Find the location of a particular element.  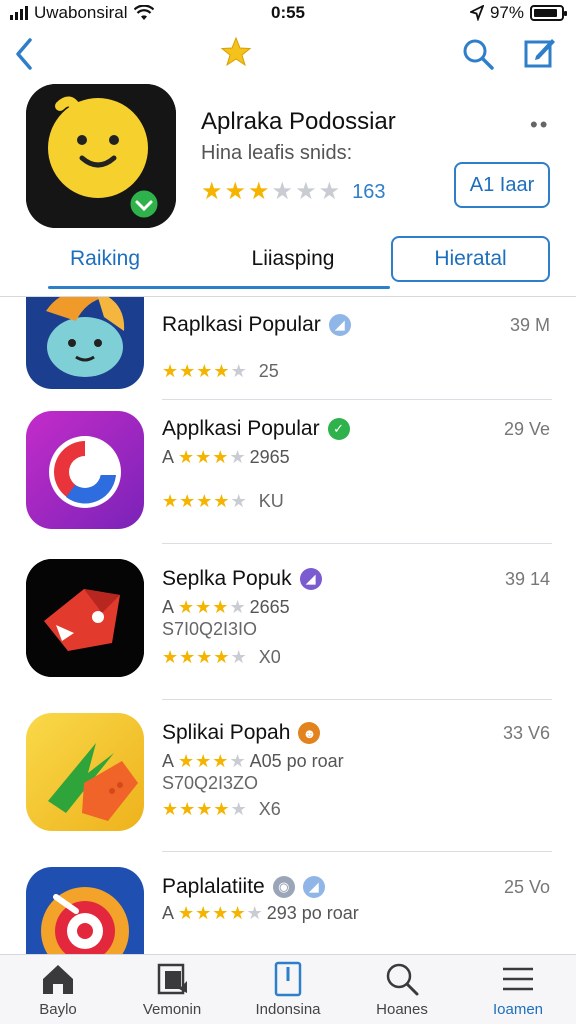

app-rating: ★ ★ ★ ★ ★ 25 is located at coordinates (220, 371).